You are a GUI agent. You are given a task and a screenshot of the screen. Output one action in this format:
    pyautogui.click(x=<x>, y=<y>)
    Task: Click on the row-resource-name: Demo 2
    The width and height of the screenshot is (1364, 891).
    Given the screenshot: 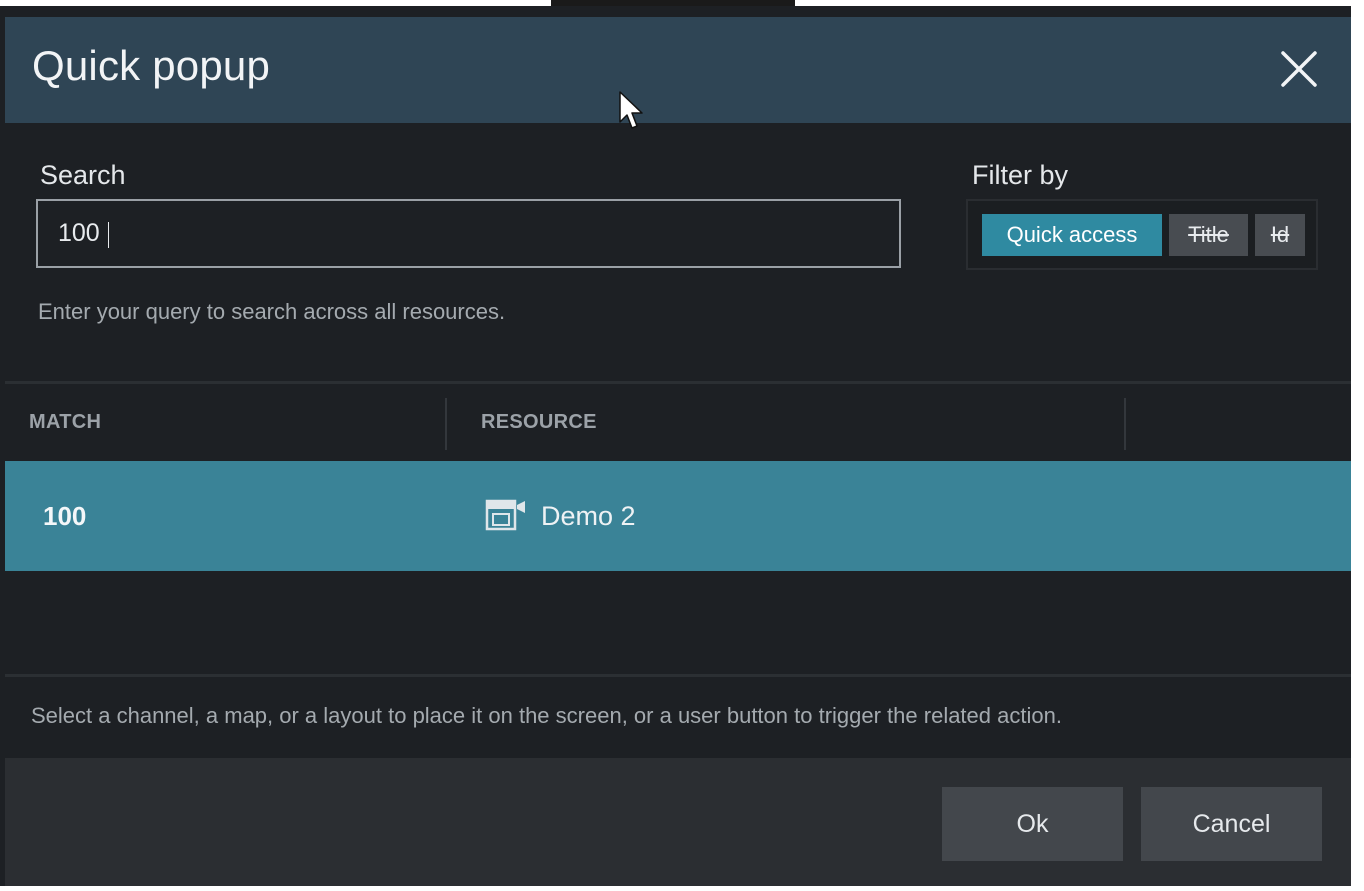 What is the action you would take?
    pyautogui.click(x=588, y=516)
    